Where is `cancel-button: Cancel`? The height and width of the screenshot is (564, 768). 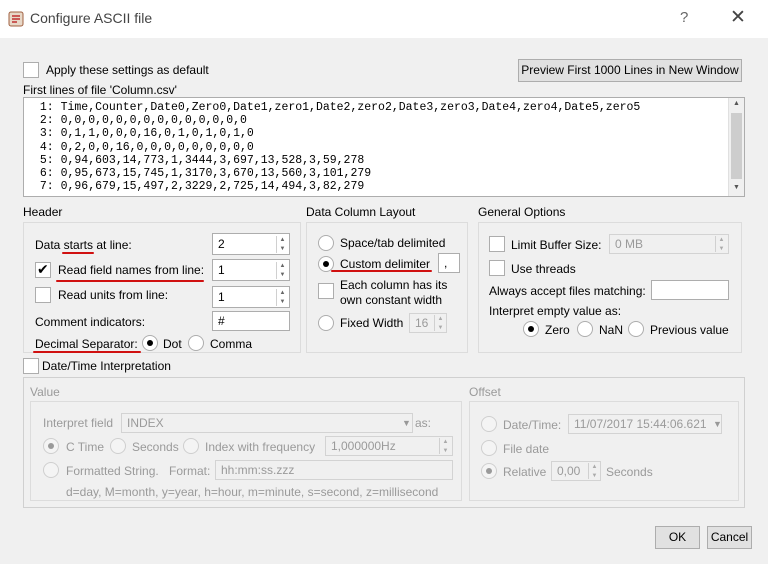 cancel-button: Cancel is located at coordinates (729, 537).